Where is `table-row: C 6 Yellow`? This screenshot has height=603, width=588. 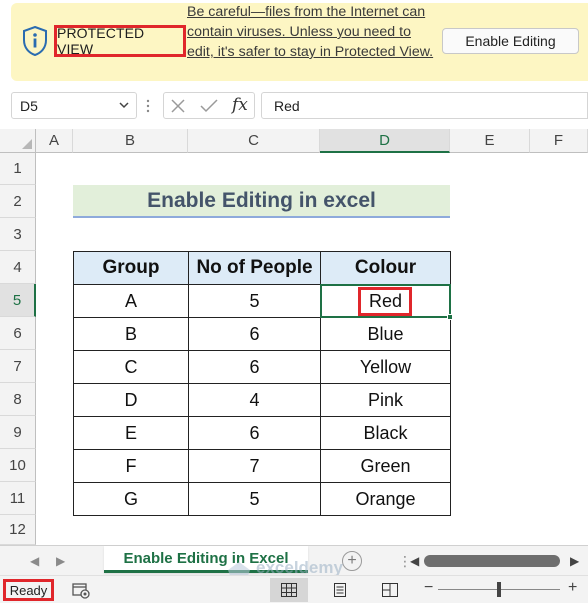
table-row: C 6 Yellow is located at coordinates (262, 367).